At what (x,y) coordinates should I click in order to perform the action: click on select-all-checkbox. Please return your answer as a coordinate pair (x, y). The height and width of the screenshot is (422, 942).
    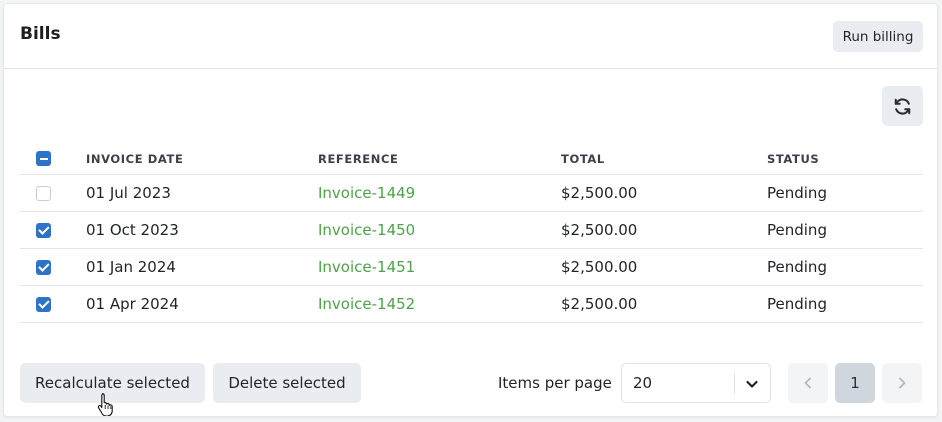
    Looking at the image, I should click on (43, 159).